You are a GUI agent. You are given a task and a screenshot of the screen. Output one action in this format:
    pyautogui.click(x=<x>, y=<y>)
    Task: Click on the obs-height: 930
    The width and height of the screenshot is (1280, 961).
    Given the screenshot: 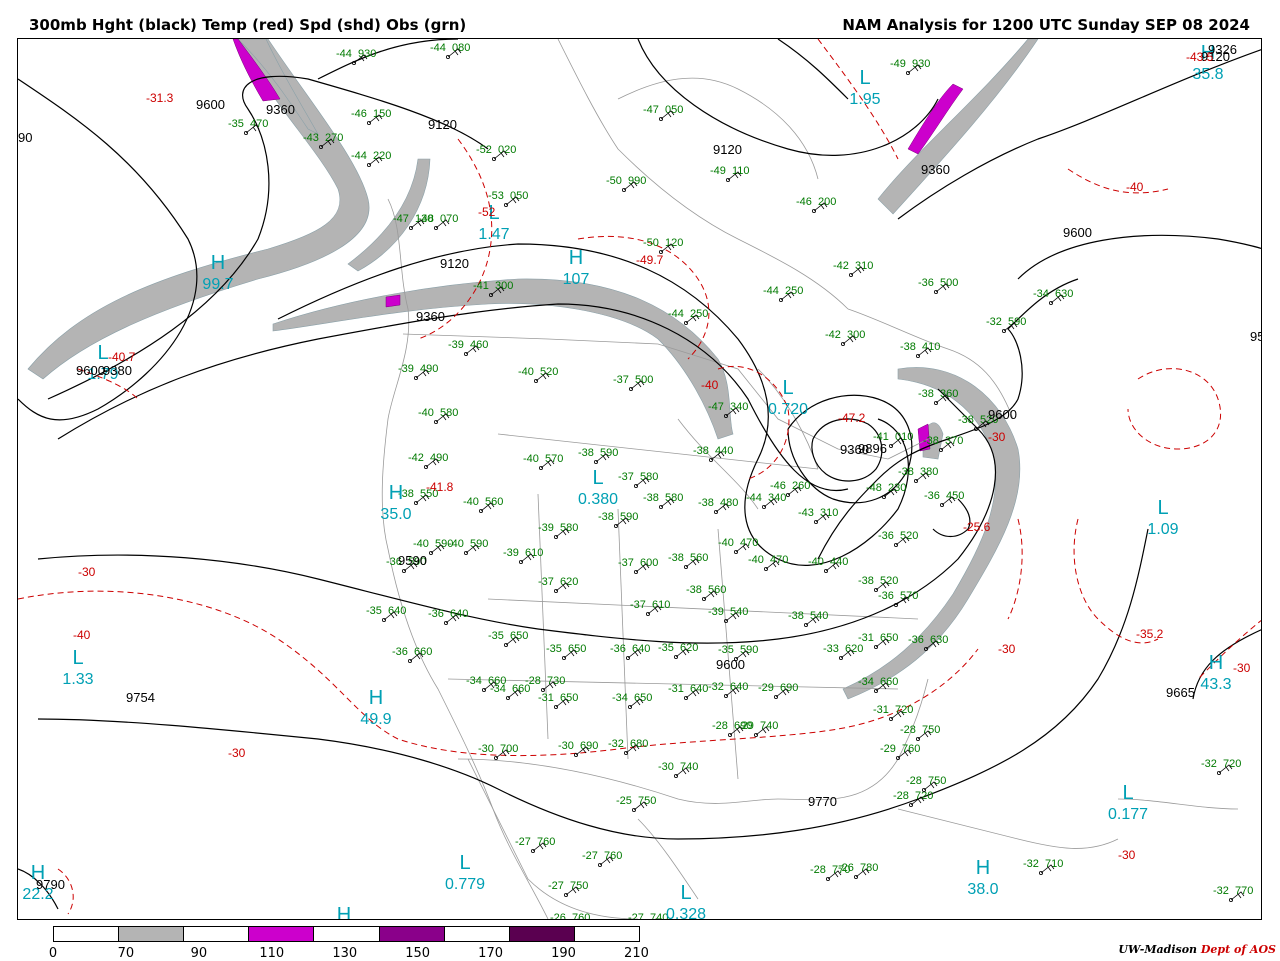 What is the action you would take?
    pyautogui.click(x=367, y=54)
    